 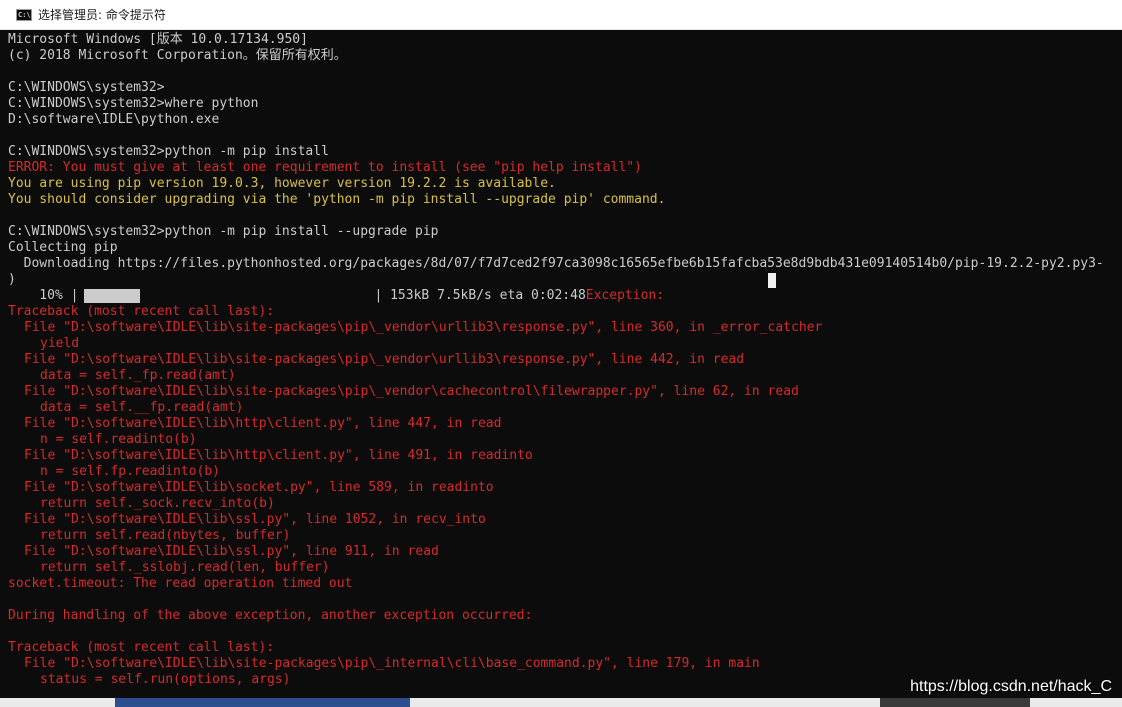 What do you see at coordinates (625, 295) in the screenshot?
I see `exception-label: Exception:` at bounding box center [625, 295].